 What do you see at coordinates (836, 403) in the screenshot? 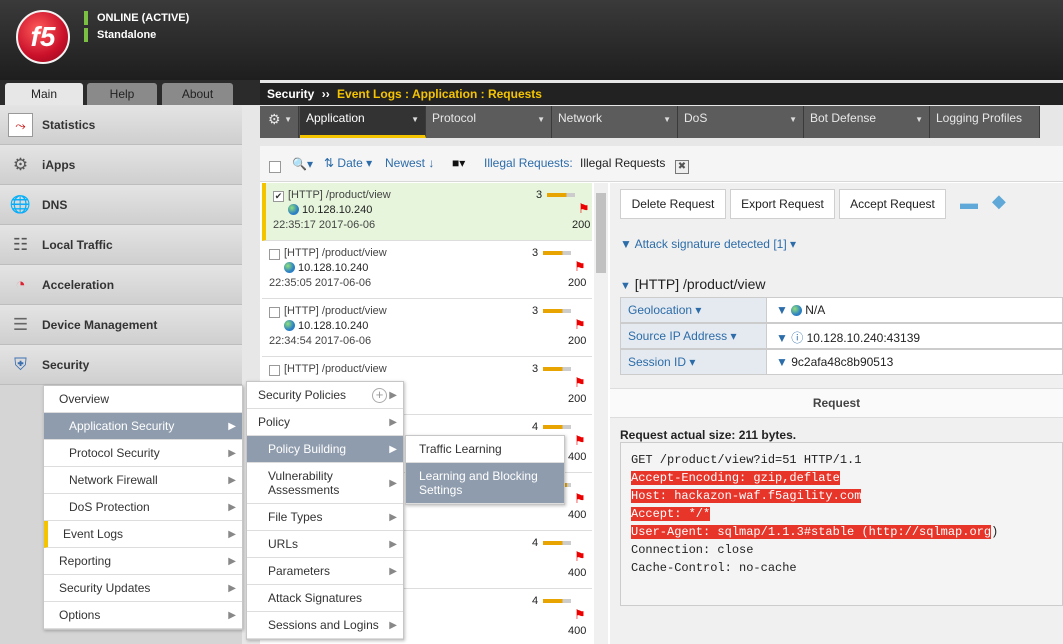
I see `tab-request: Request` at bounding box center [836, 403].